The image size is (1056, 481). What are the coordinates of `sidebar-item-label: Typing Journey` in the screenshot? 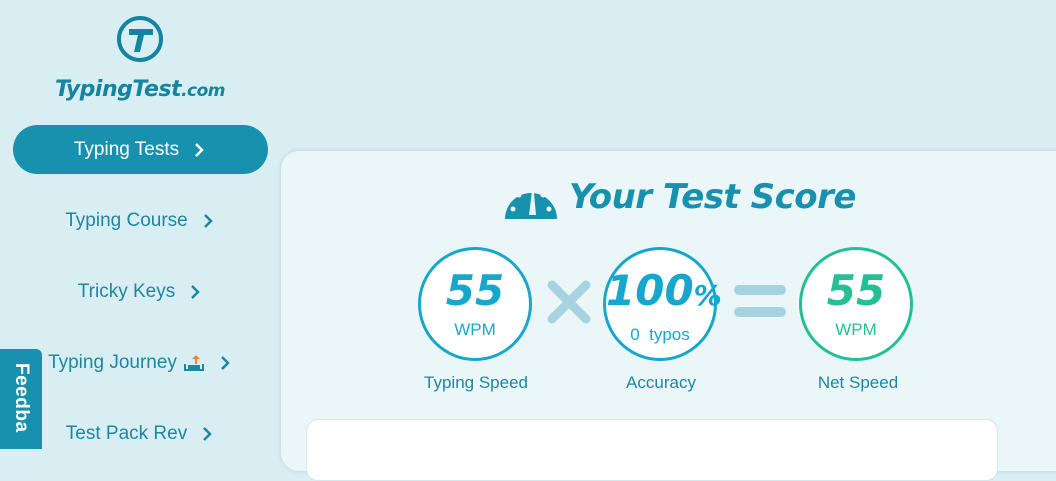 It's located at (112, 362).